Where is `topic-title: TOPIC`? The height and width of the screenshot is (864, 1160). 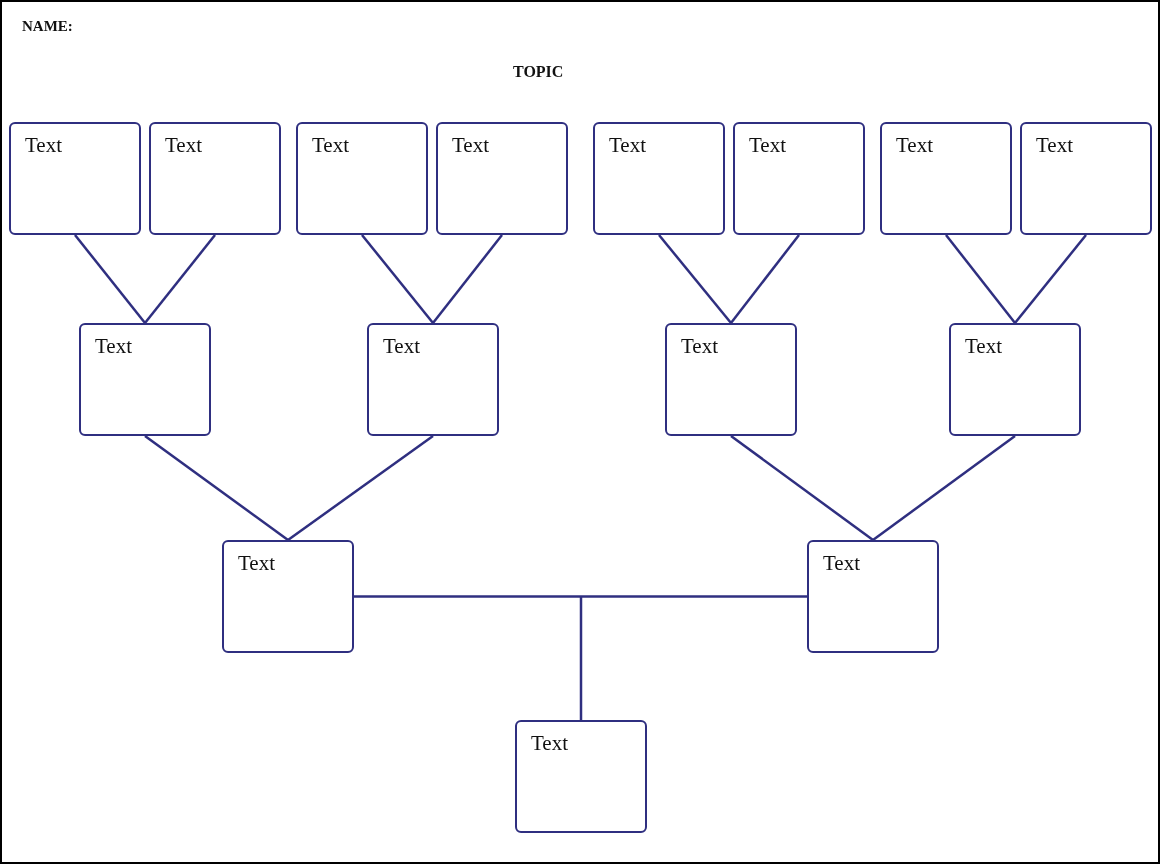 topic-title: TOPIC is located at coordinates (538, 72).